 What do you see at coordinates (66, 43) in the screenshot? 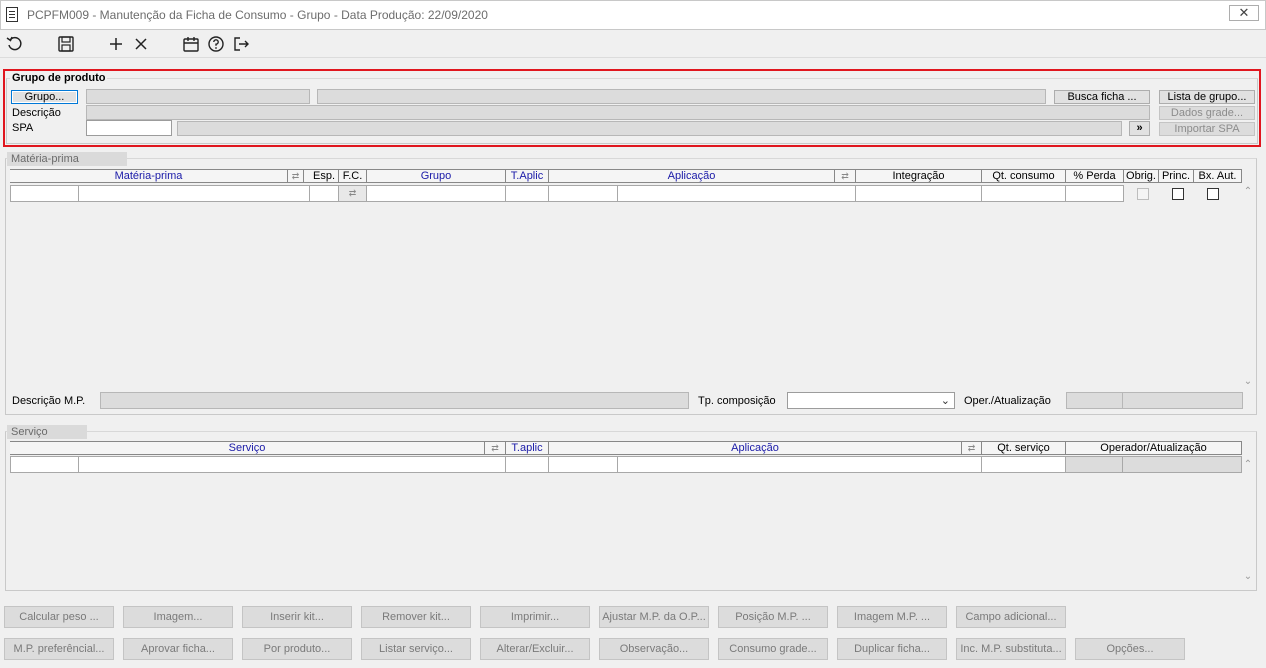
I see `save-icon` at bounding box center [66, 43].